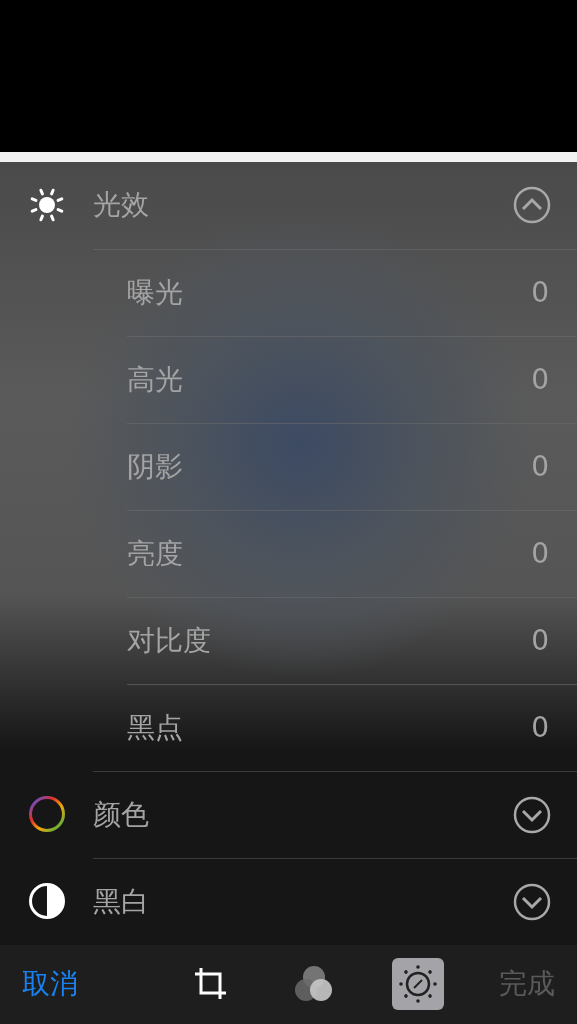 The height and width of the screenshot is (1024, 577). Describe the element at coordinates (352, 379) in the screenshot. I see `adjustment-row: 高光 0` at that location.